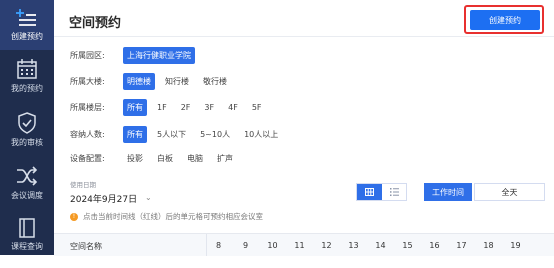  Describe the element at coordinates (87, 158) in the screenshot. I see `filter-label: 设备配置:` at that location.